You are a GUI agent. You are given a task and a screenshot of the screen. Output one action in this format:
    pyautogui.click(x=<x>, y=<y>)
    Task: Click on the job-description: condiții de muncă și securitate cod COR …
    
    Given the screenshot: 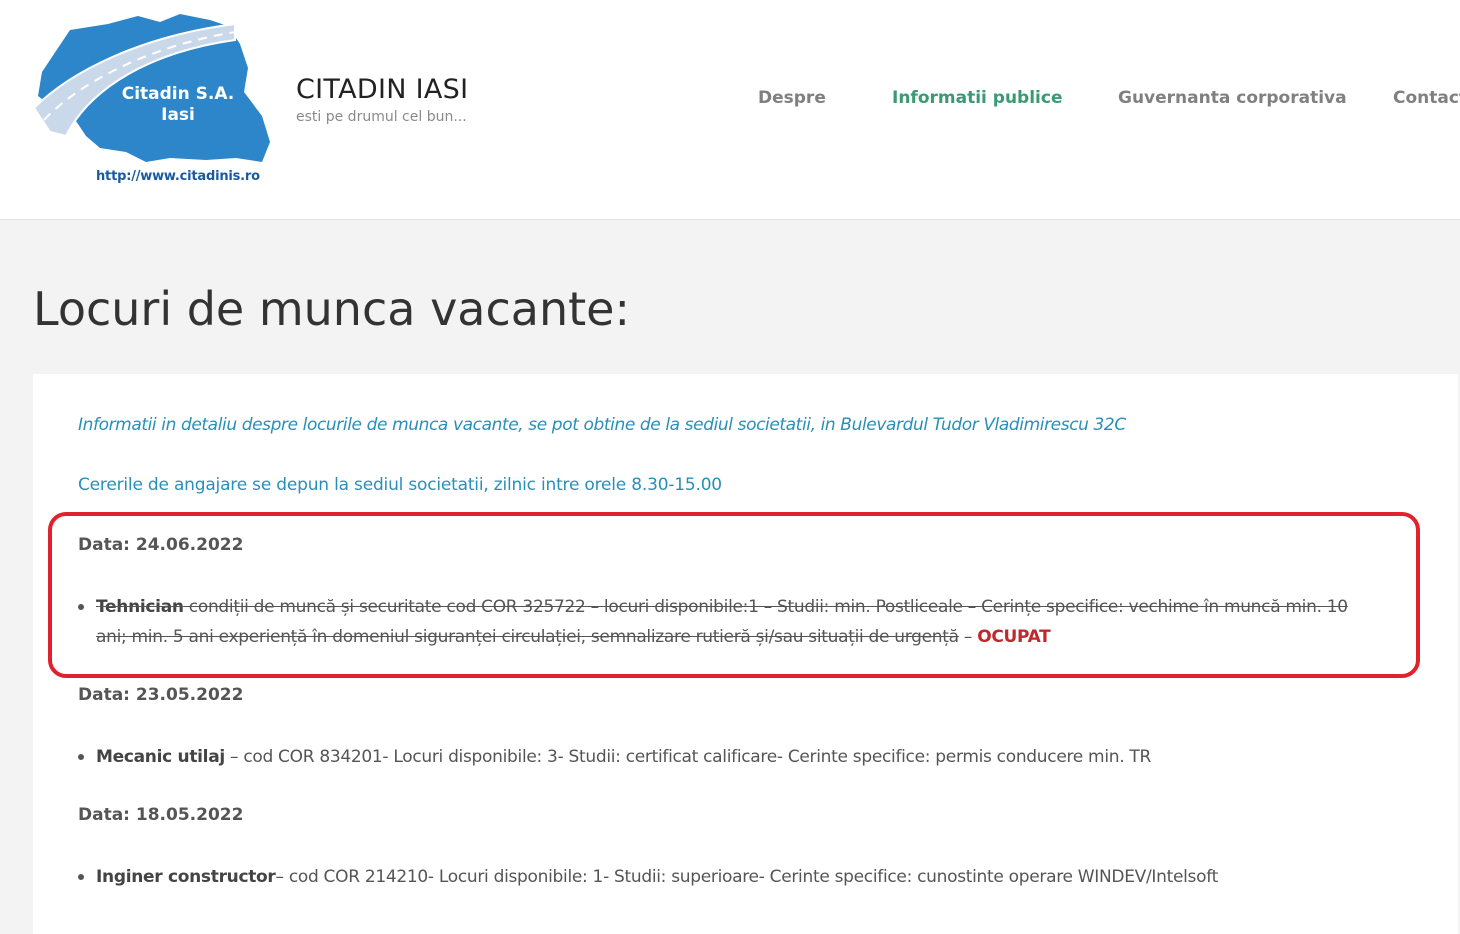 What is the action you would take?
    pyautogui.click(x=765, y=607)
    